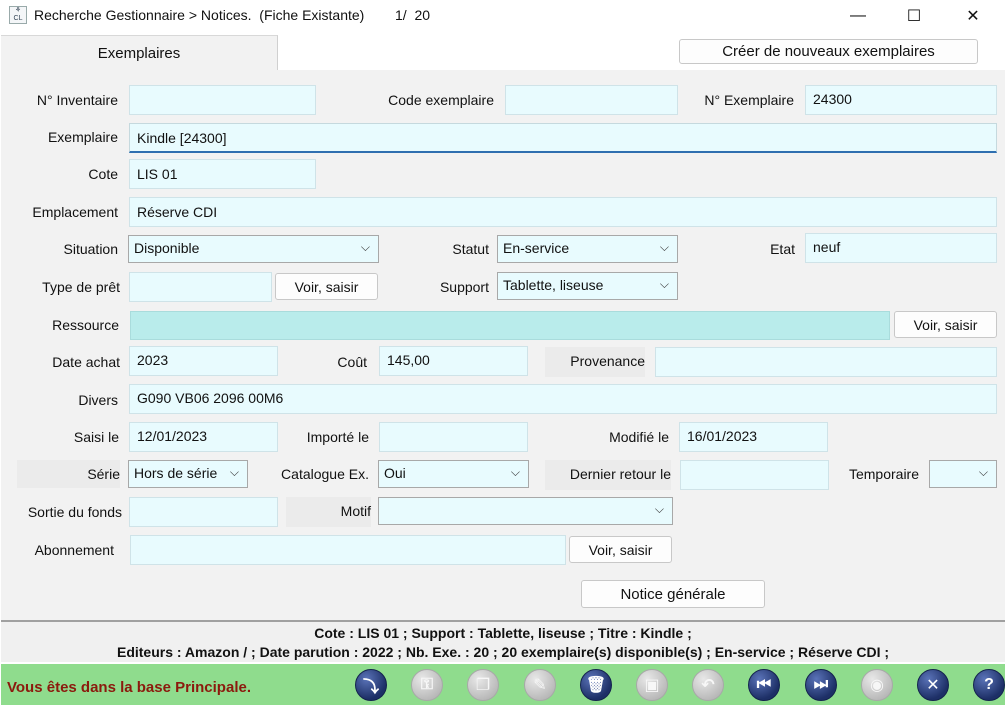 Image resolution: width=1005 pixels, height=705 pixels. What do you see at coordinates (754, 475) in the screenshot?
I see `dernier-retour-field` at bounding box center [754, 475].